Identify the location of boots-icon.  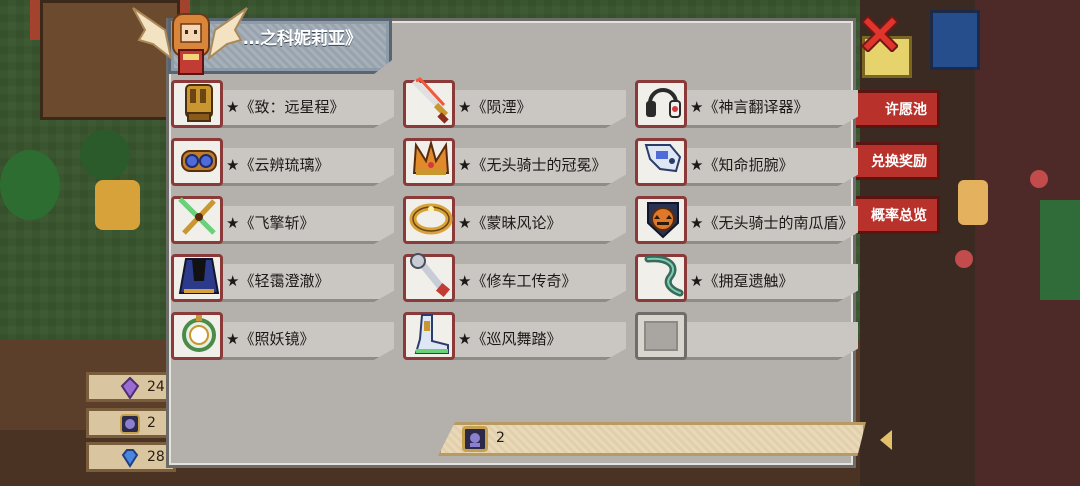
(431, 334).